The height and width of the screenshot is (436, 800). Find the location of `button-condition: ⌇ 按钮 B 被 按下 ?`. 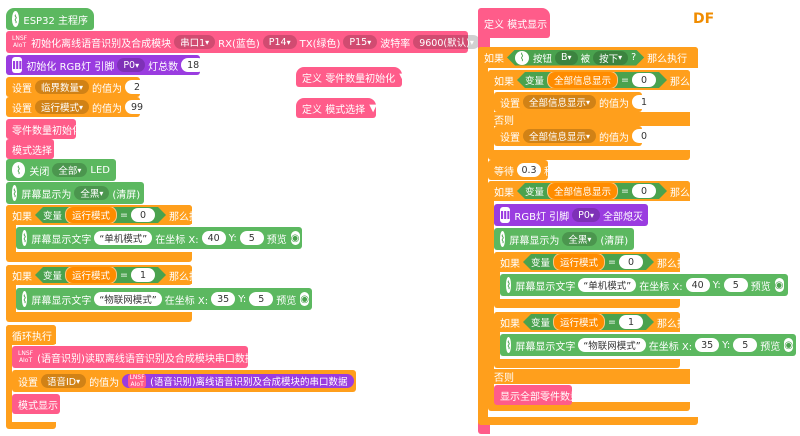

button-condition: ⌇ 按钮 B 被 按下 ? is located at coordinates (575, 58).